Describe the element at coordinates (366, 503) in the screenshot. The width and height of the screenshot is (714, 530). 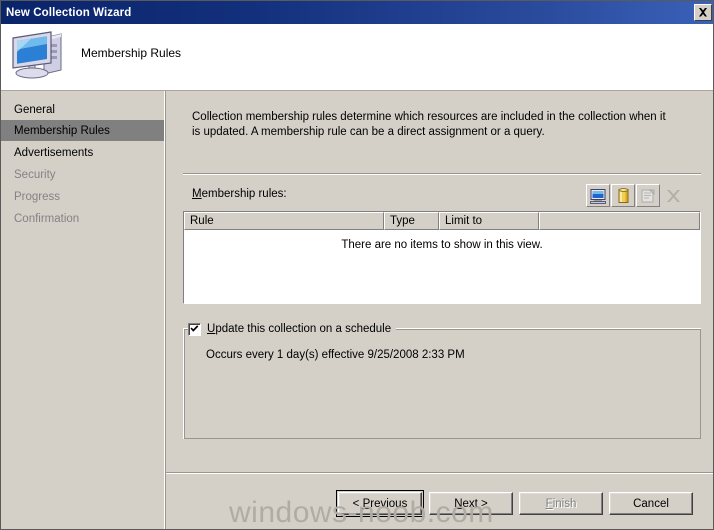
I see `accelerator-letter: P` at that location.